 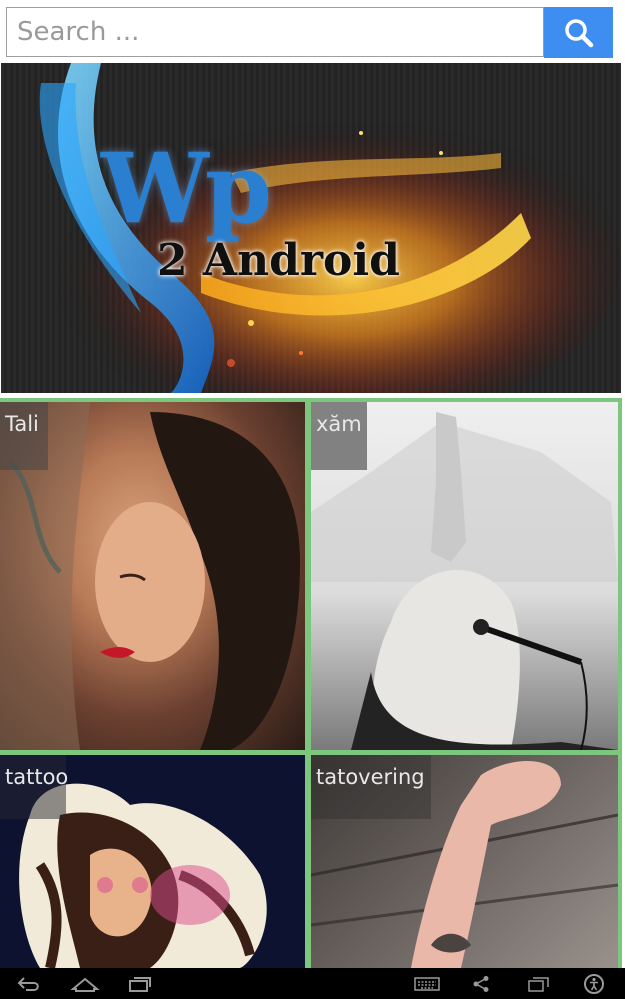 I want to click on banner-logo-wp: Wp, so click(x=186, y=188).